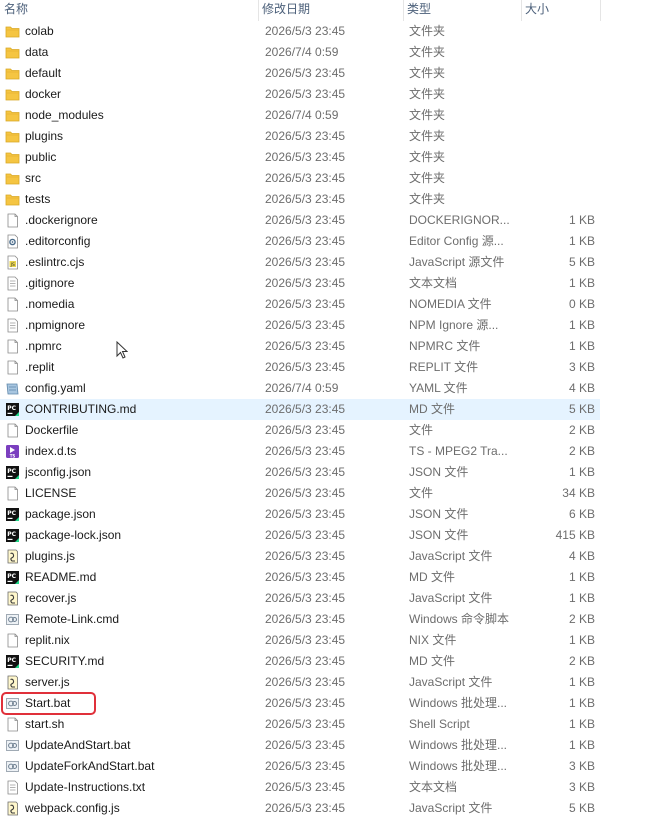 Image resolution: width=672 pixels, height=825 pixels. I want to click on column-header-size: 大小, so click(560, 10).